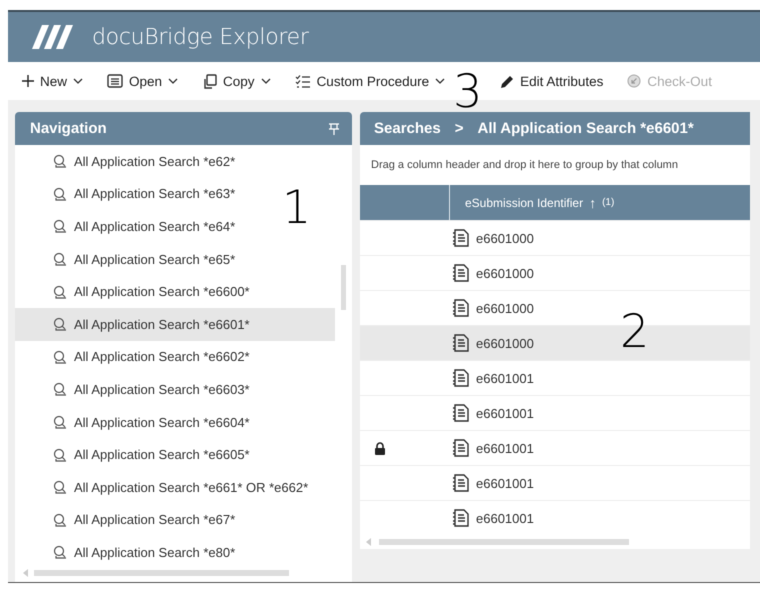  Describe the element at coordinates (297, 207) in the screenshot. I see `annotation-number: 1` at that location.